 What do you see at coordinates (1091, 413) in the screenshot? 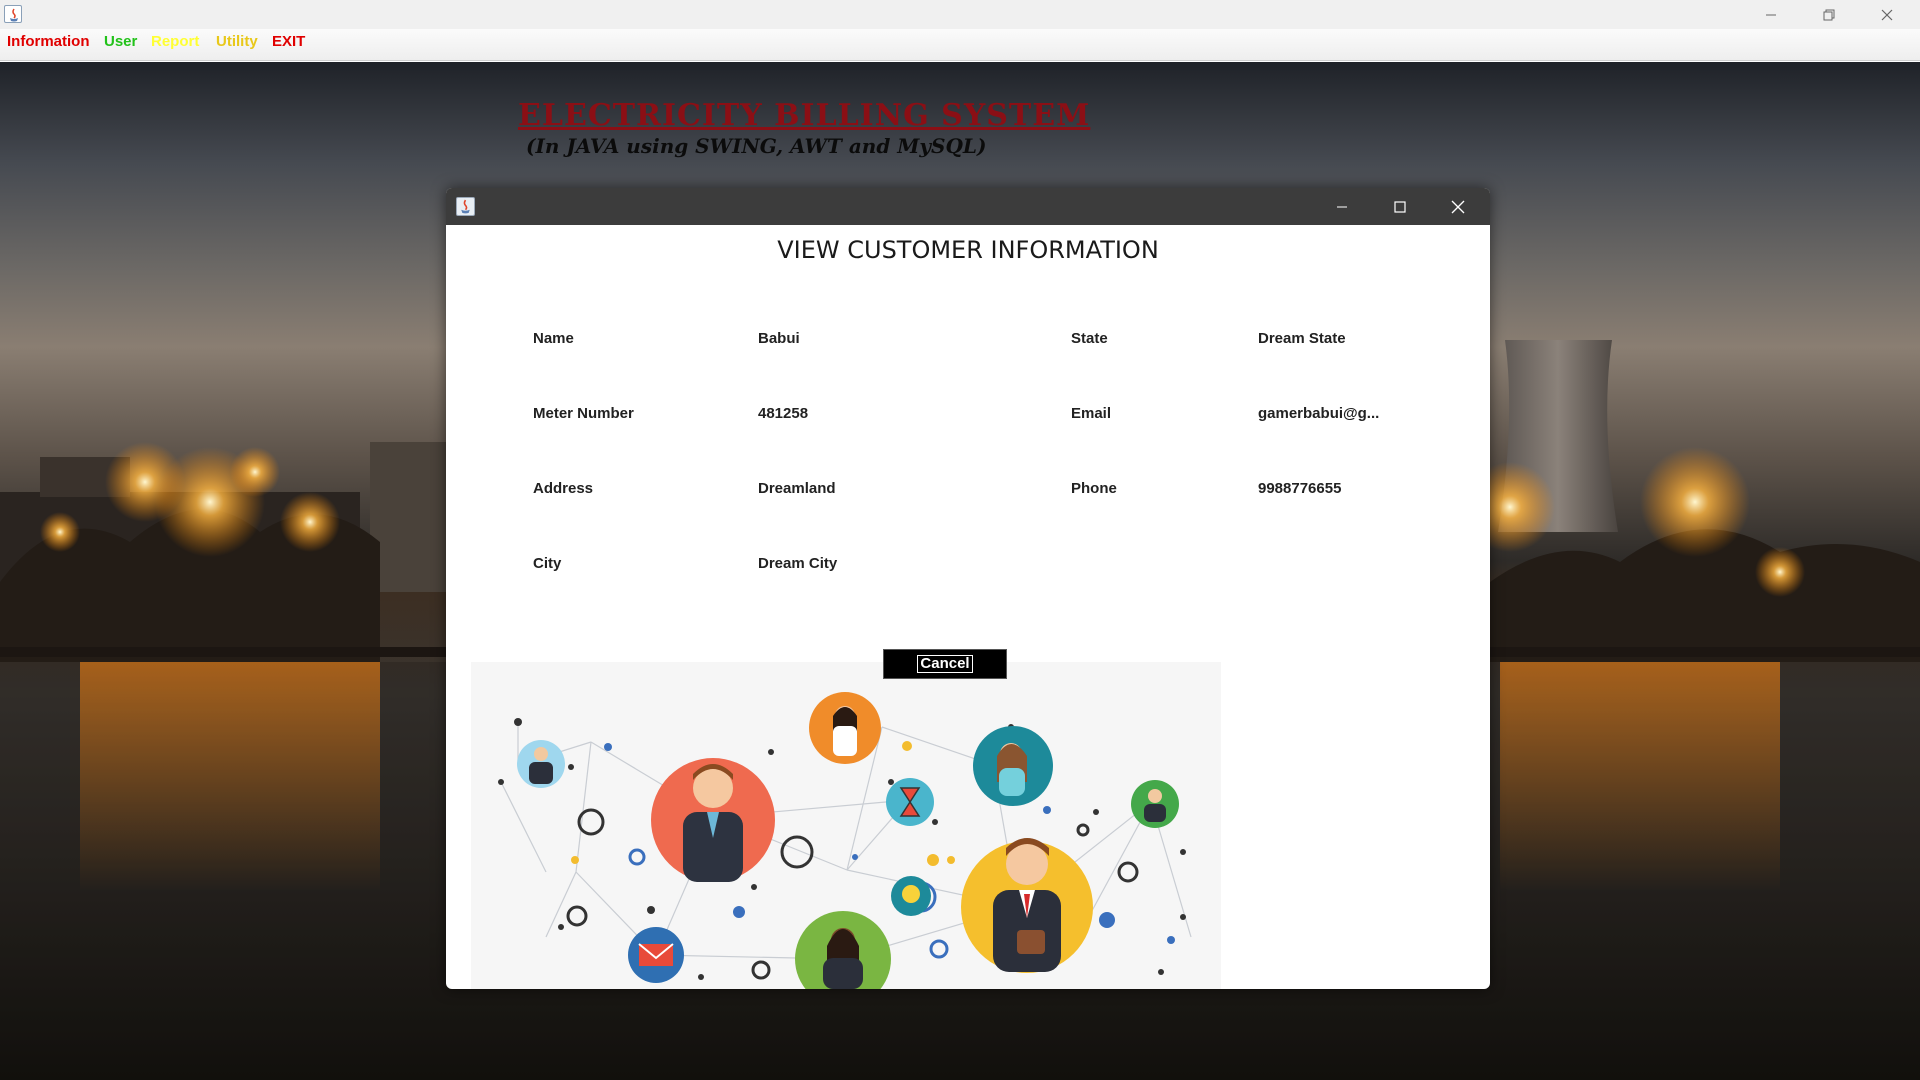
I see `email-label: Email` at bounding box center [1091, 413].